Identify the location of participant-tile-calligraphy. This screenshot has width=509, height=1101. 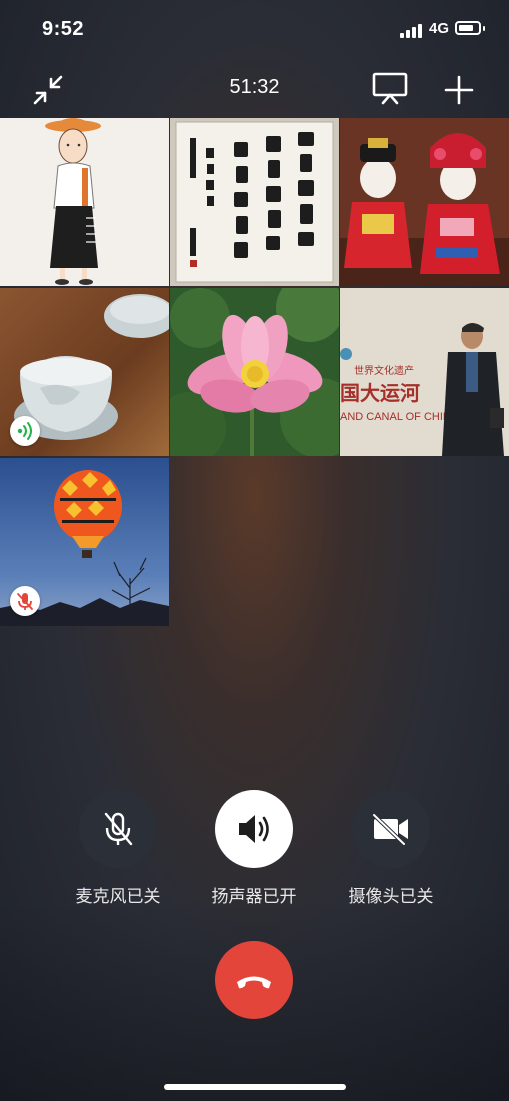
(254, 202).